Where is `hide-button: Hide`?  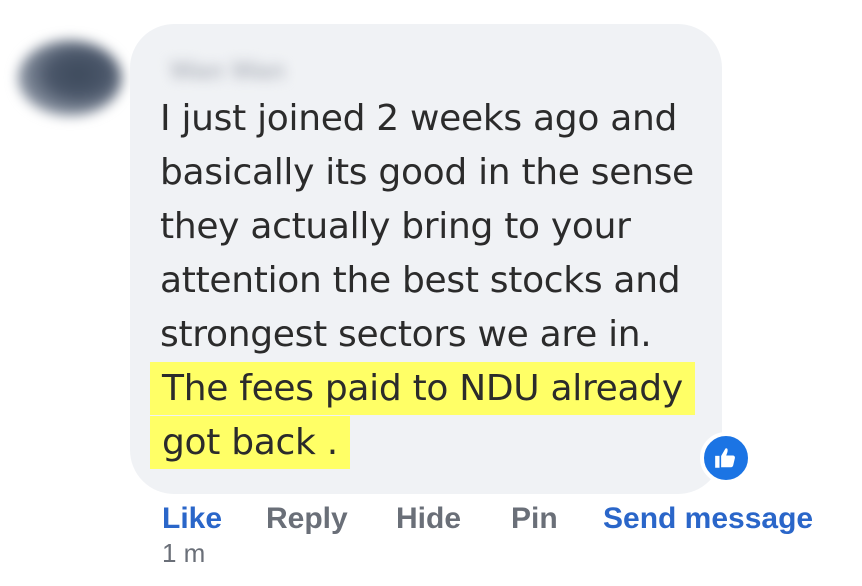
hide-button: Hide is located at coordinates (428, 519).